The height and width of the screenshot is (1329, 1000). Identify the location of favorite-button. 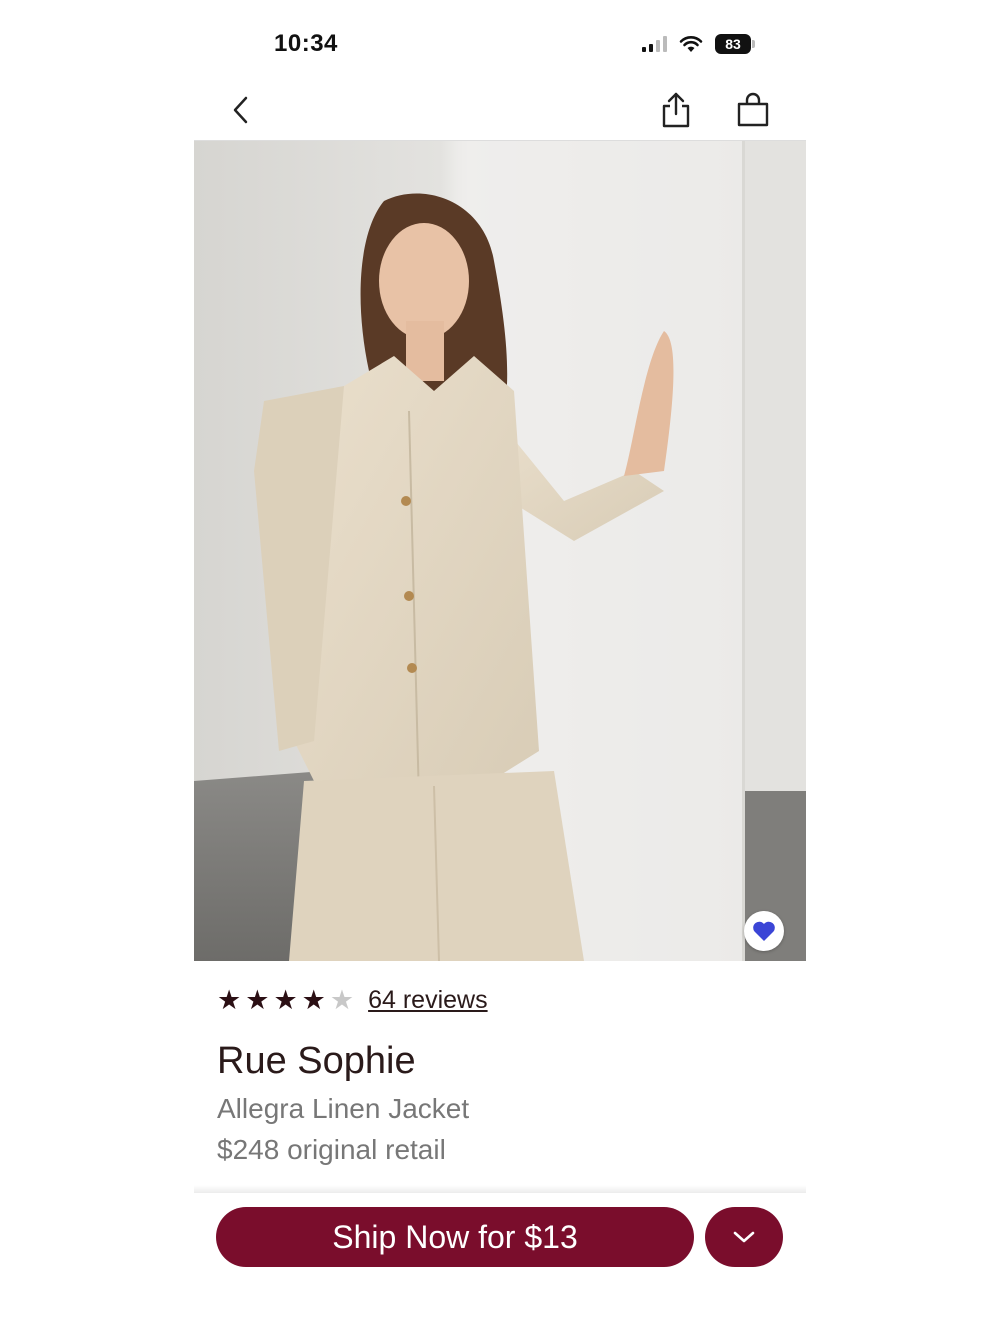
(764, 931).